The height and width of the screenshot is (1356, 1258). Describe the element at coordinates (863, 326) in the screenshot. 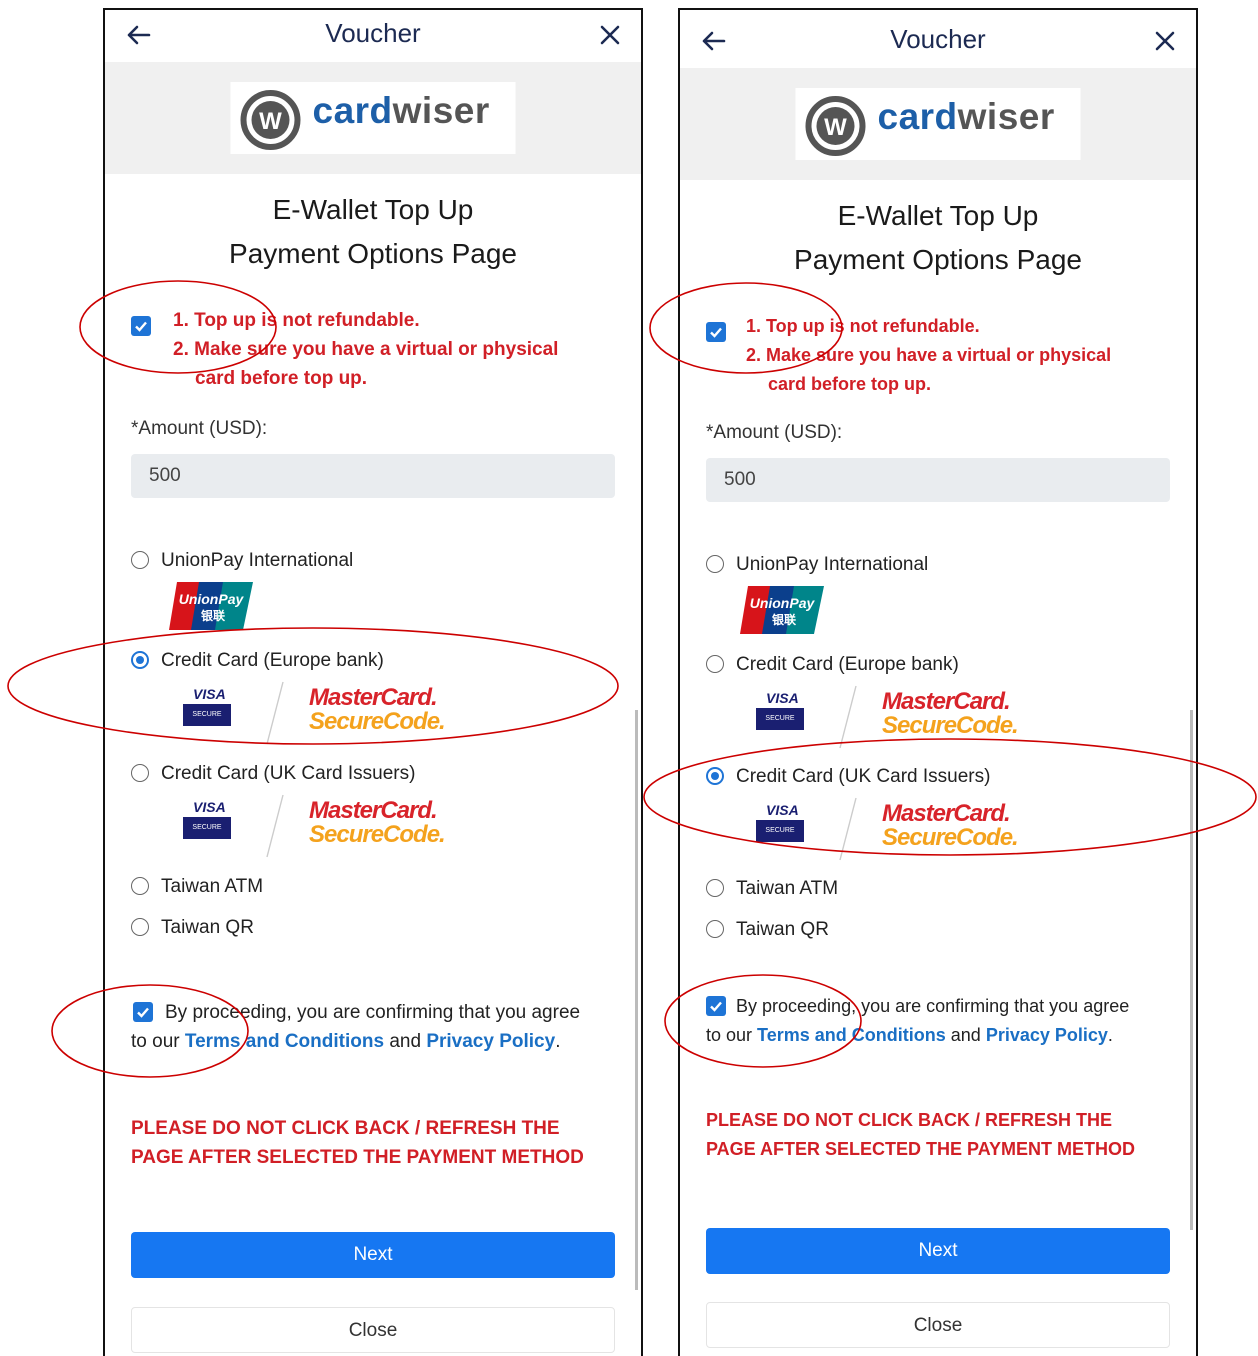

I see `notice-line1: 1. Top up is not refundable.` at that location.